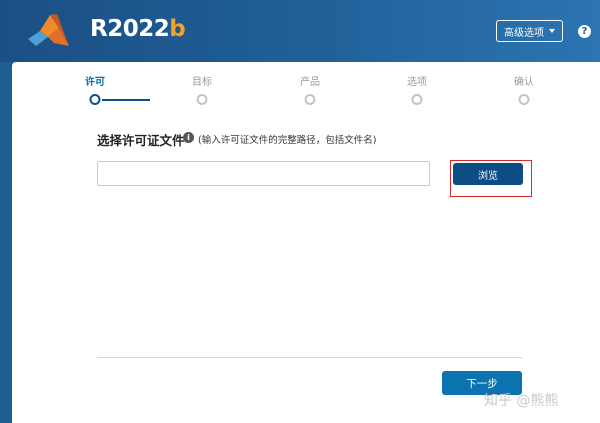 This screenshot has height=423, width=600. I want to click on step-dot-options, so click(417, 99).